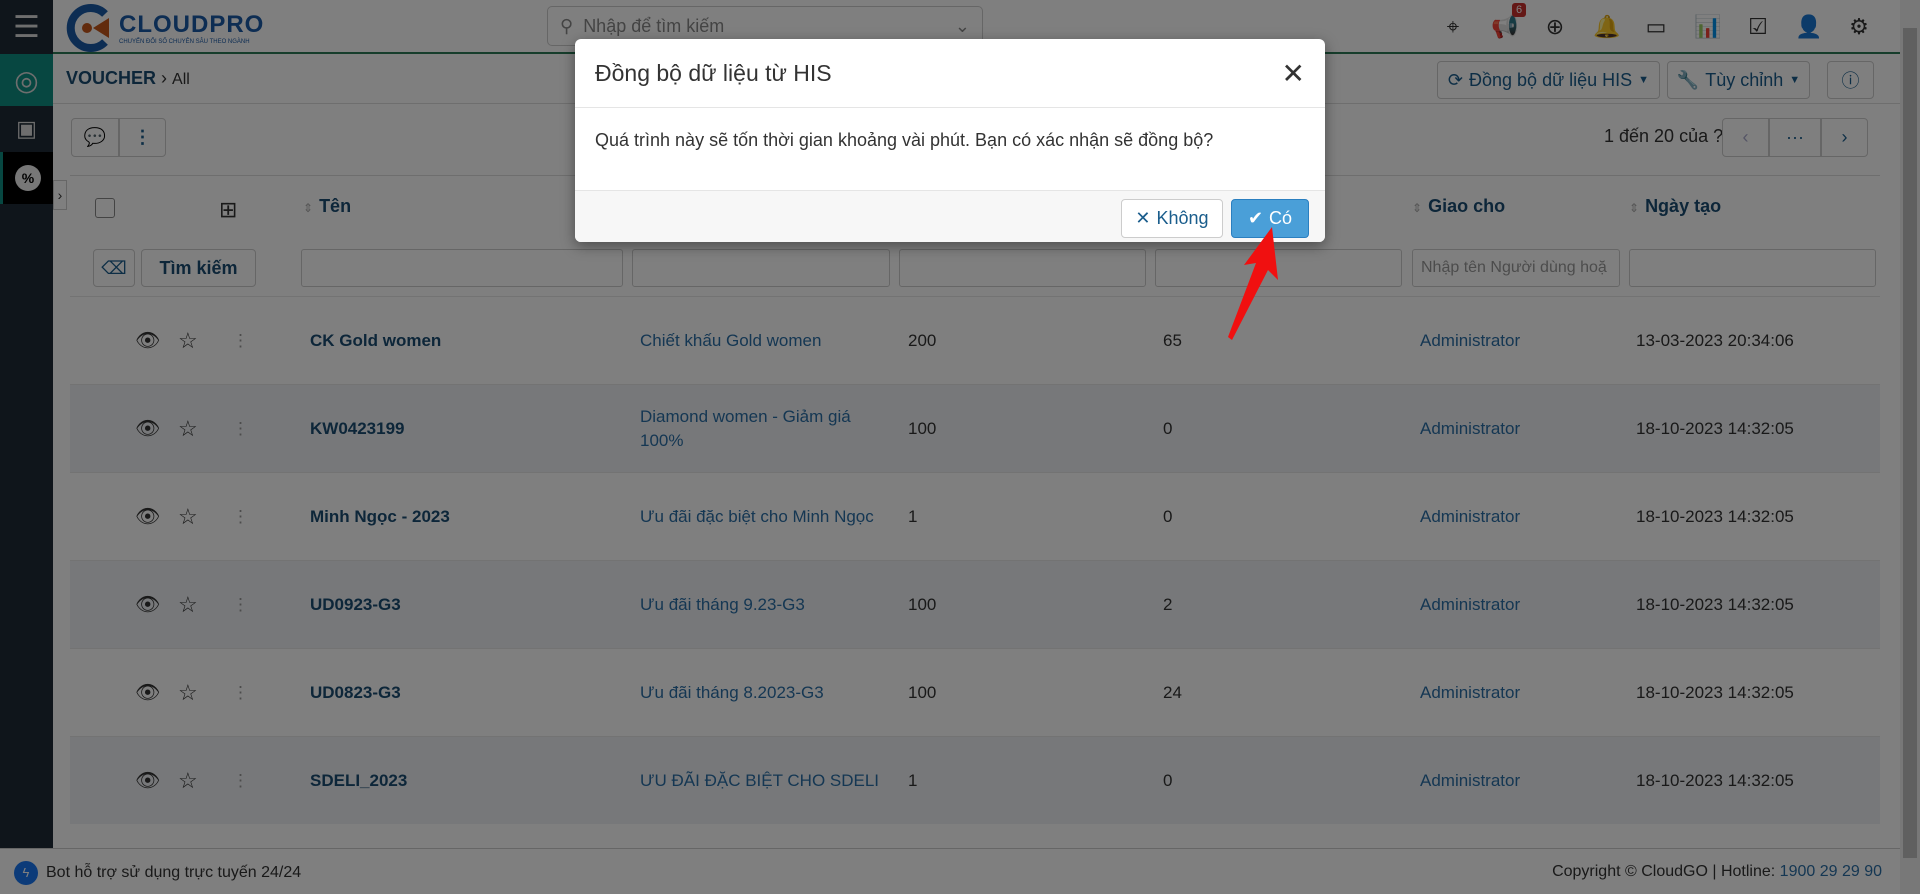 This screenshot has height=894, width=1920. What do you see at coordinates (1293, 73) in the screenshot?
I see `close-icon: ✕` at bounding box center [1293, 73].